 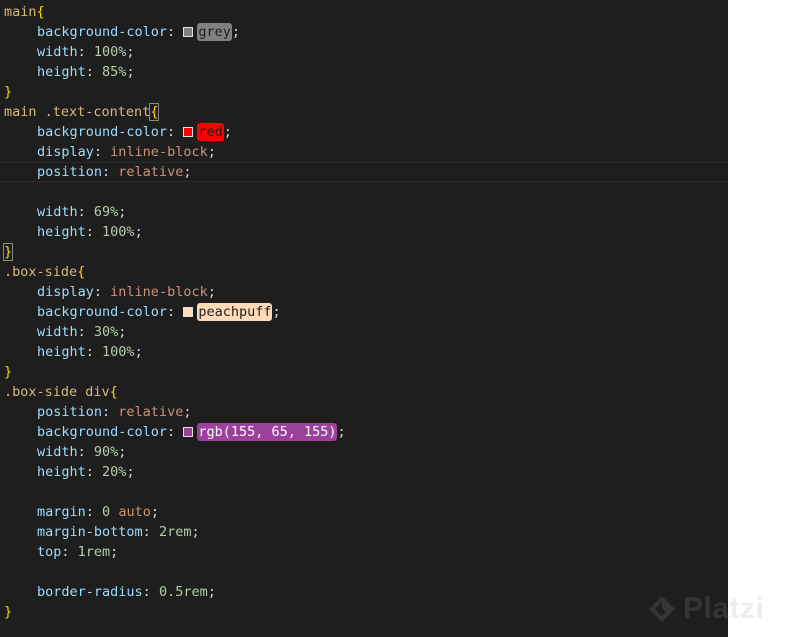 What do you see at coordinates (364, 512) in the screenshot?
I see `code-line: margin: 0 auto;` at bounding box center [364, 512].